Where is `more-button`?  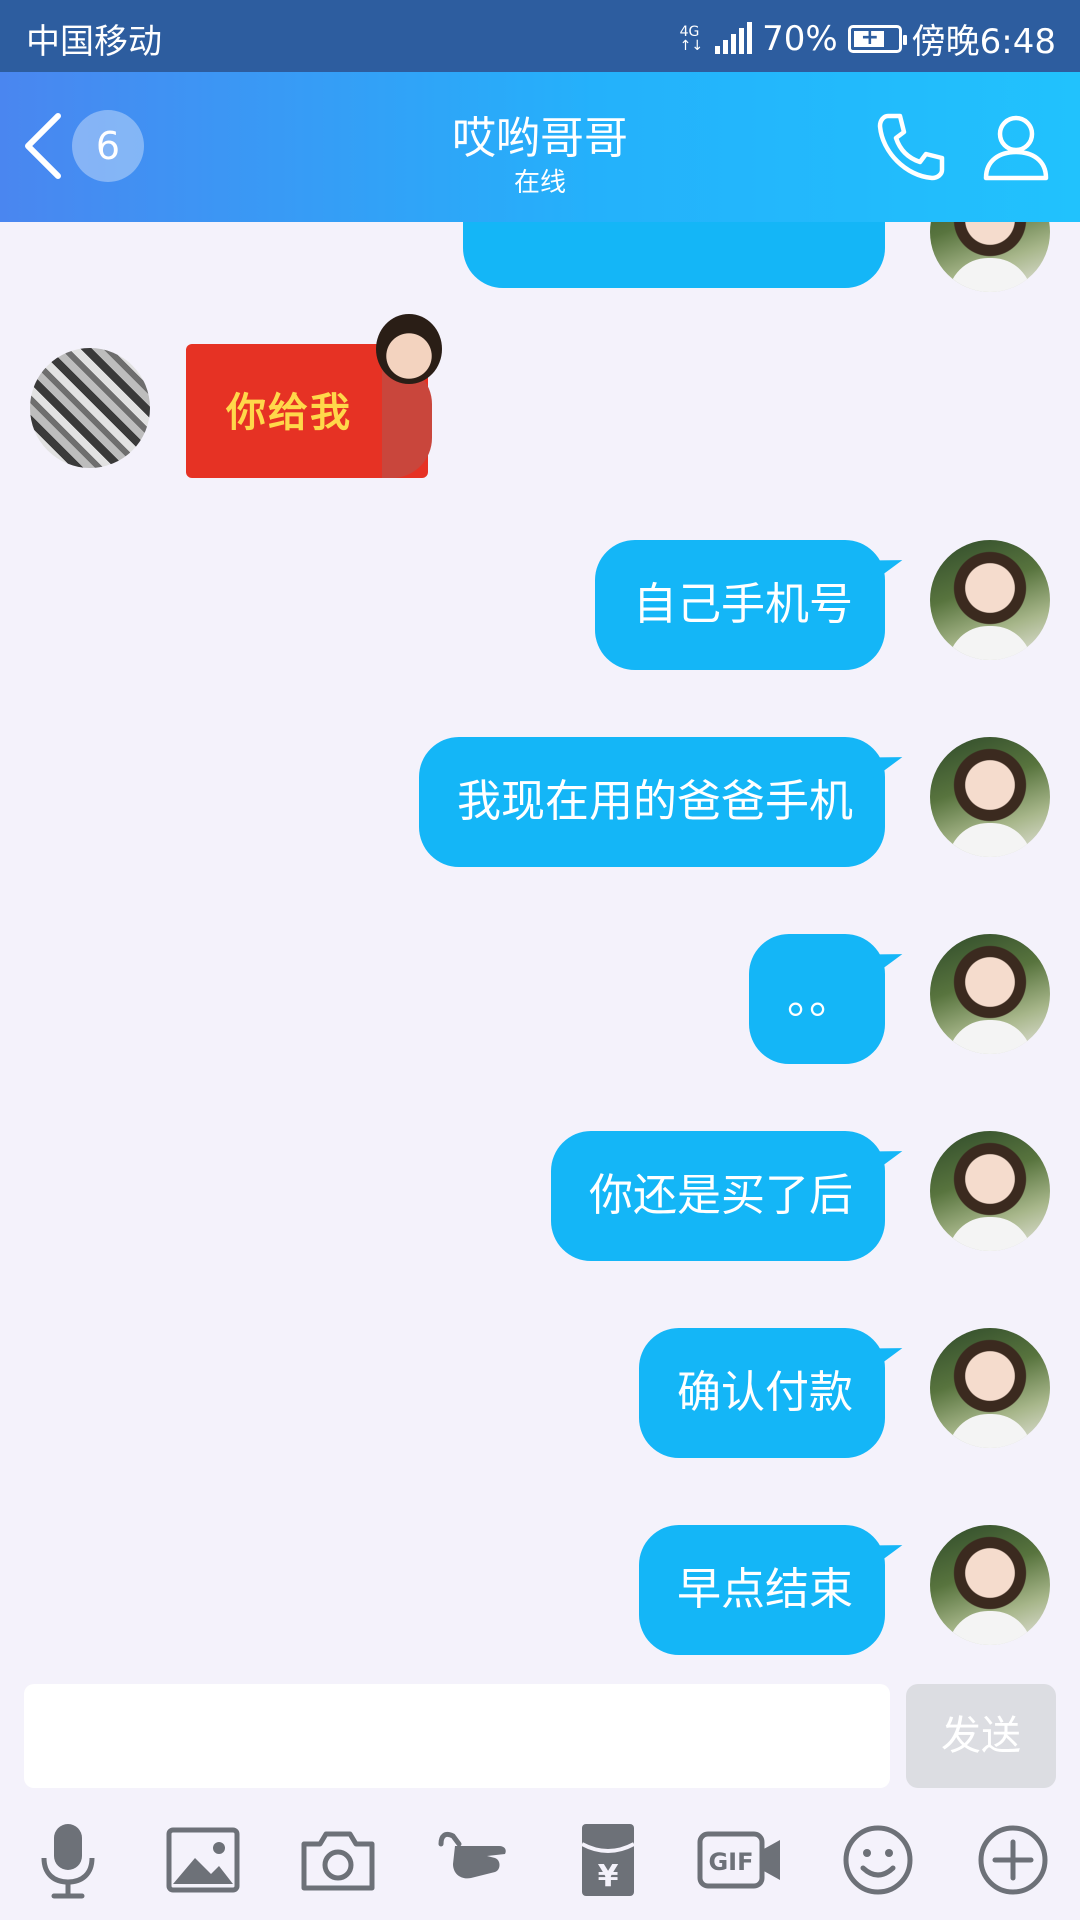 more-button is located at coordinates (1013, 1860).